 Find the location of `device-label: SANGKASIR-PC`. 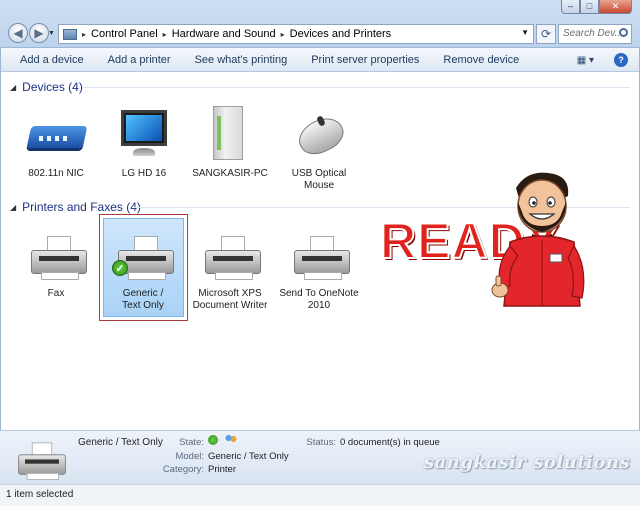

device-label: SANGKASIR-PC is located at coordinates (230, 173).